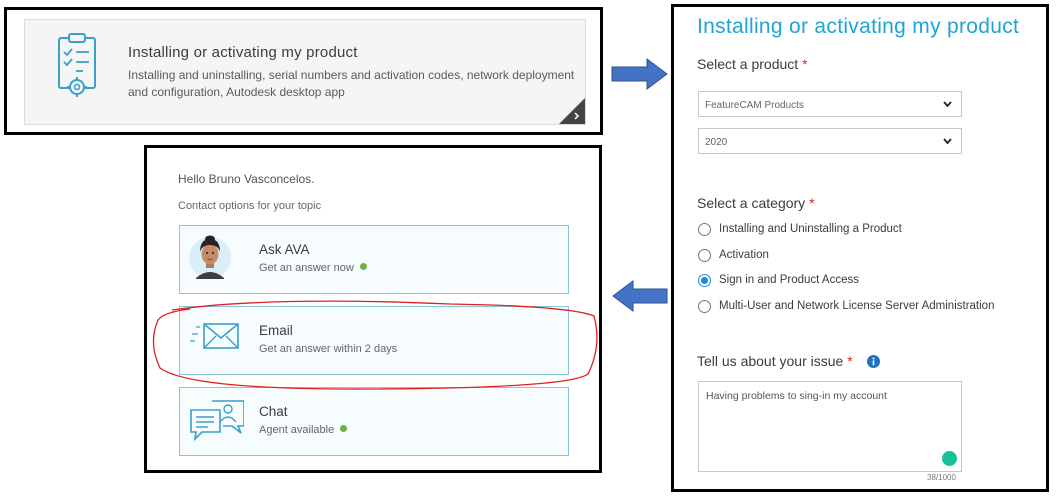 This screenshot has height=501, width=1056. Describe the element at coordinates (789, 280) in the screenshot. I see `radio-label: Sign in and Product Access` at that location.